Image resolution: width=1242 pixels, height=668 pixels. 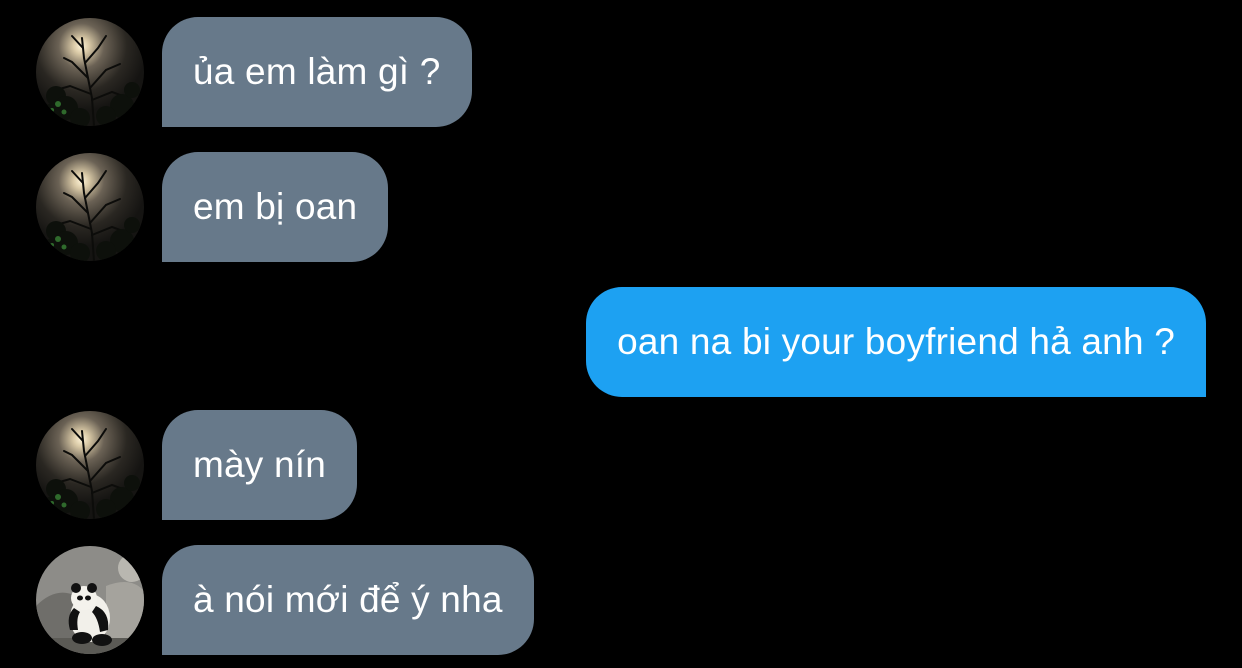 I want to click on panda-avatar-image, so click(x=90, y=600).